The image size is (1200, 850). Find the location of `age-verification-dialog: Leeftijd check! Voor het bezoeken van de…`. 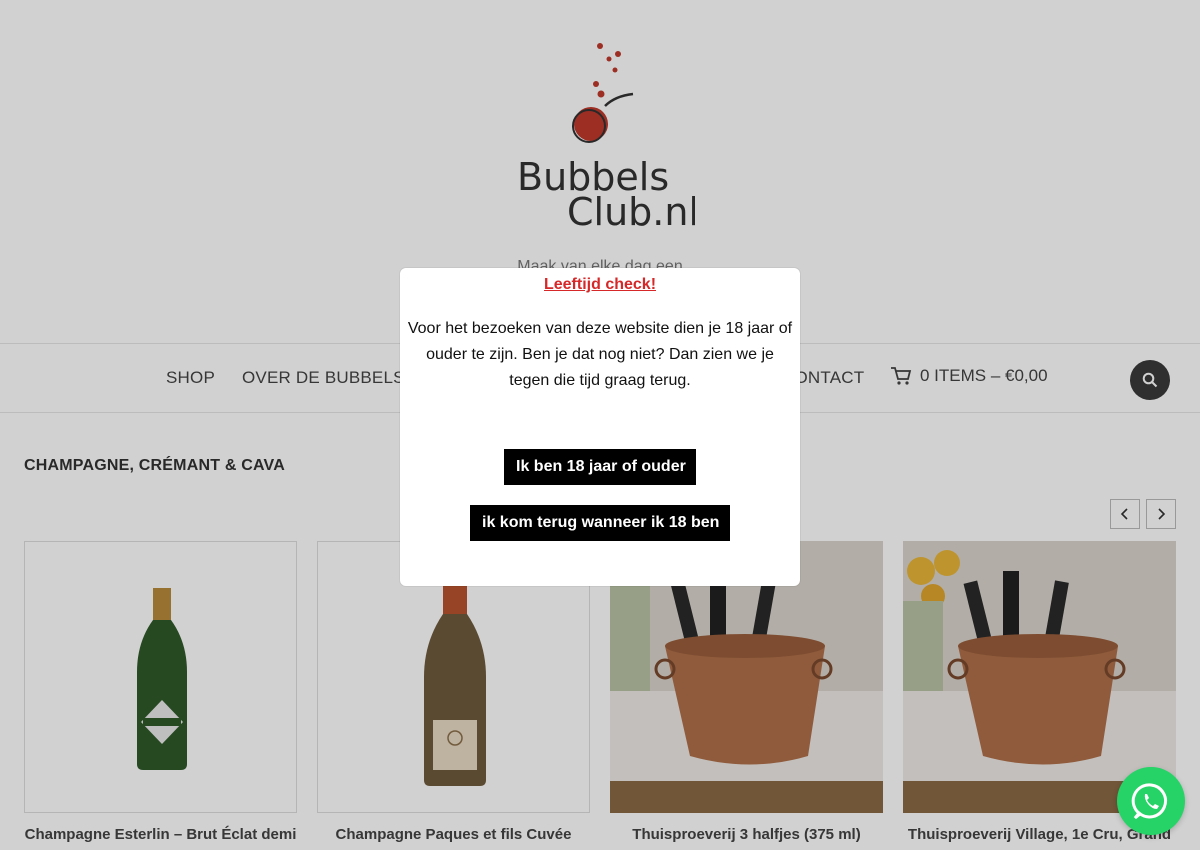

age-verification-dialog: Leeftijd check! Voor het bezoeken van de… is located at coordinates (600, 427).